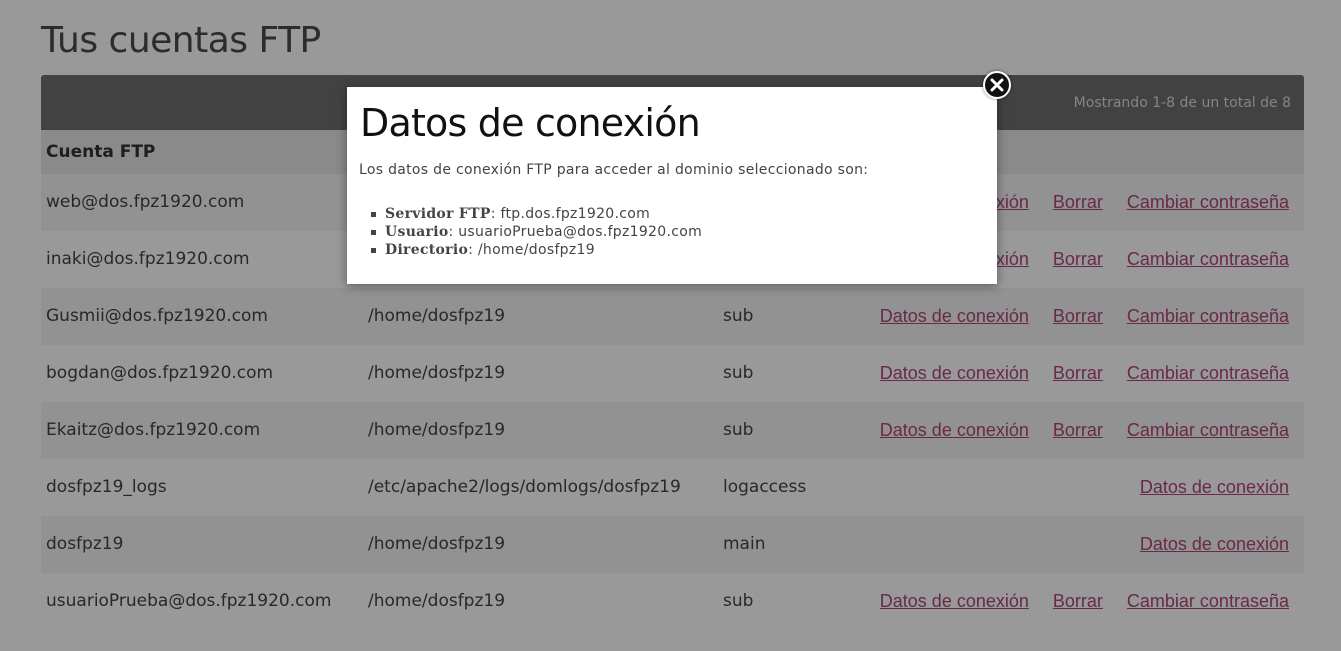  What do you see at coordinates (427, 250) in the screenshot?
I see `detail-label: Directorio` at bounding box center [427, 250].